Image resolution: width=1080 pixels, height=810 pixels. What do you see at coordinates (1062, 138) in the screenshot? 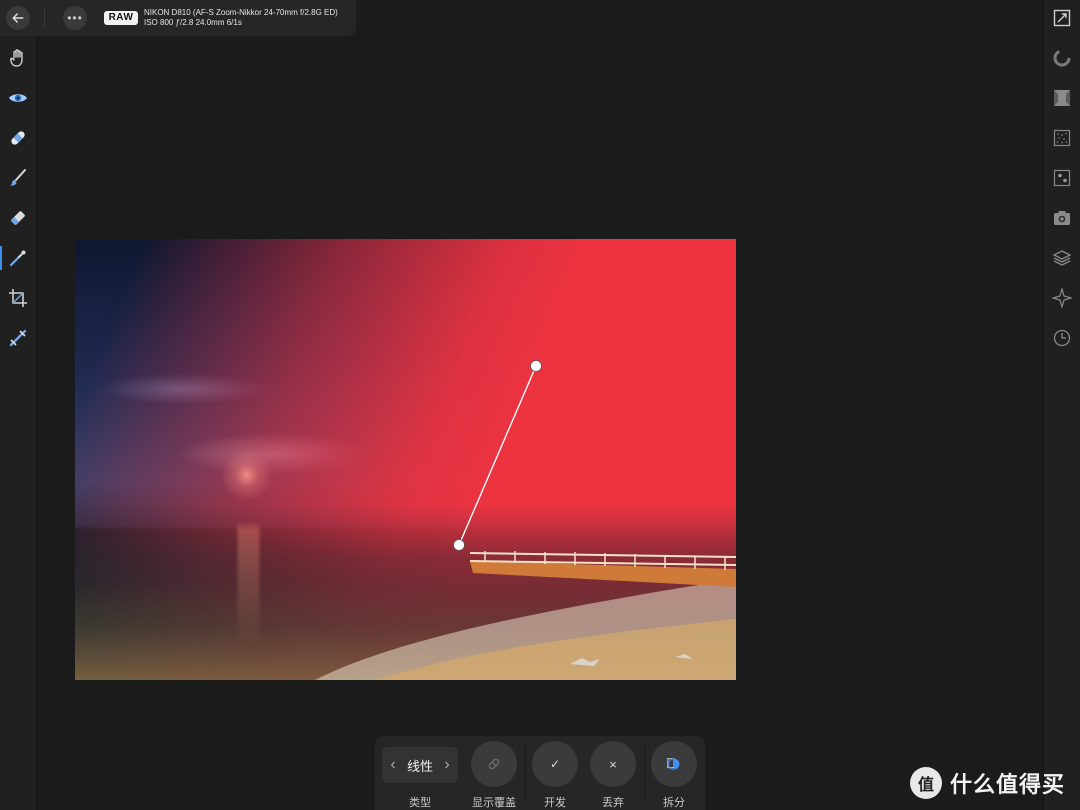
I see `noise-icon` at bounding box center [1062, 138].